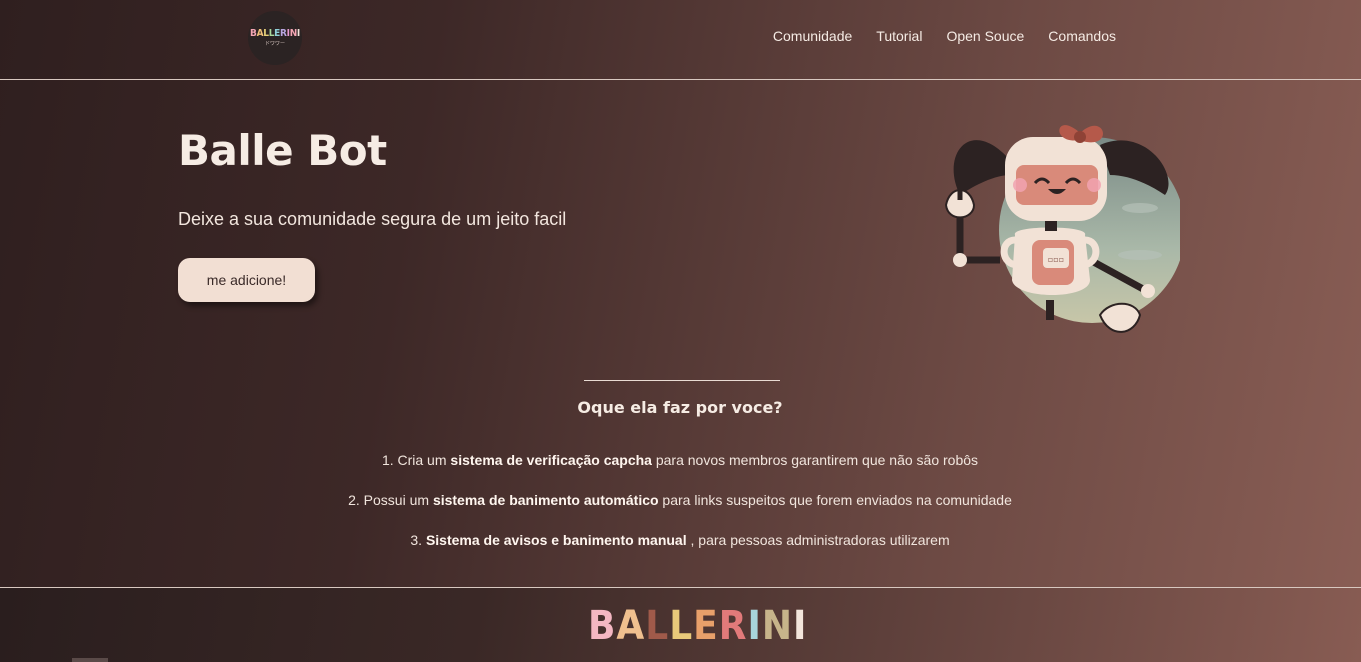  Describe the element at coordinates (275, 33) in the screenshot. I see `logo-text: BALLERINI` at that location.